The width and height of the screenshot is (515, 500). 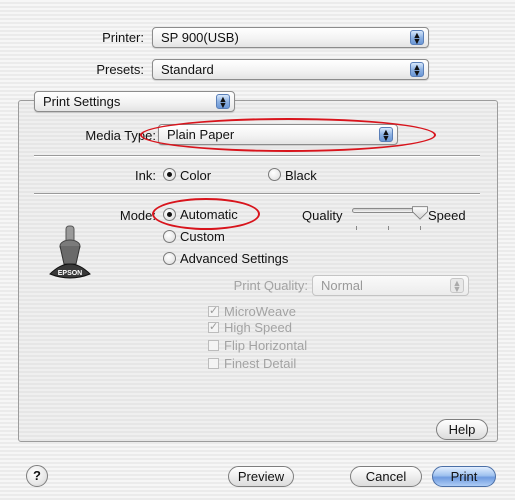 What do you see at coordinates (200, 37) in the screenshot?
I see `printer-value: SP 900(USB)` at bounding box center [200, 37].